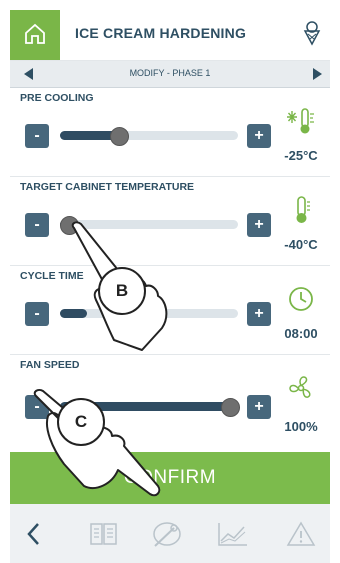  I want to click on slider-track, so click(149, 136).